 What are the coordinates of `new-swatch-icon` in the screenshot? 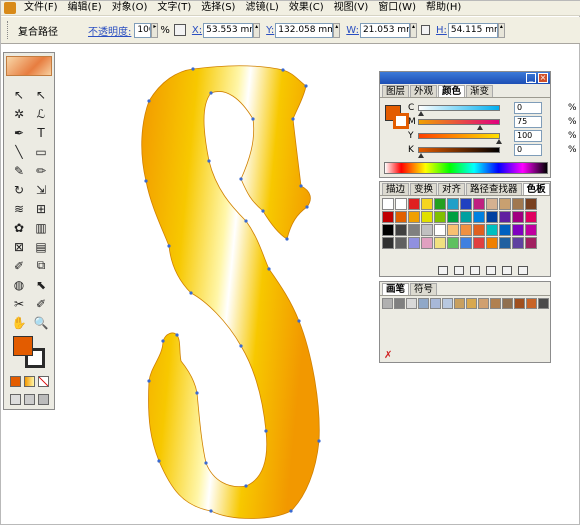 It's located at (507, 270).